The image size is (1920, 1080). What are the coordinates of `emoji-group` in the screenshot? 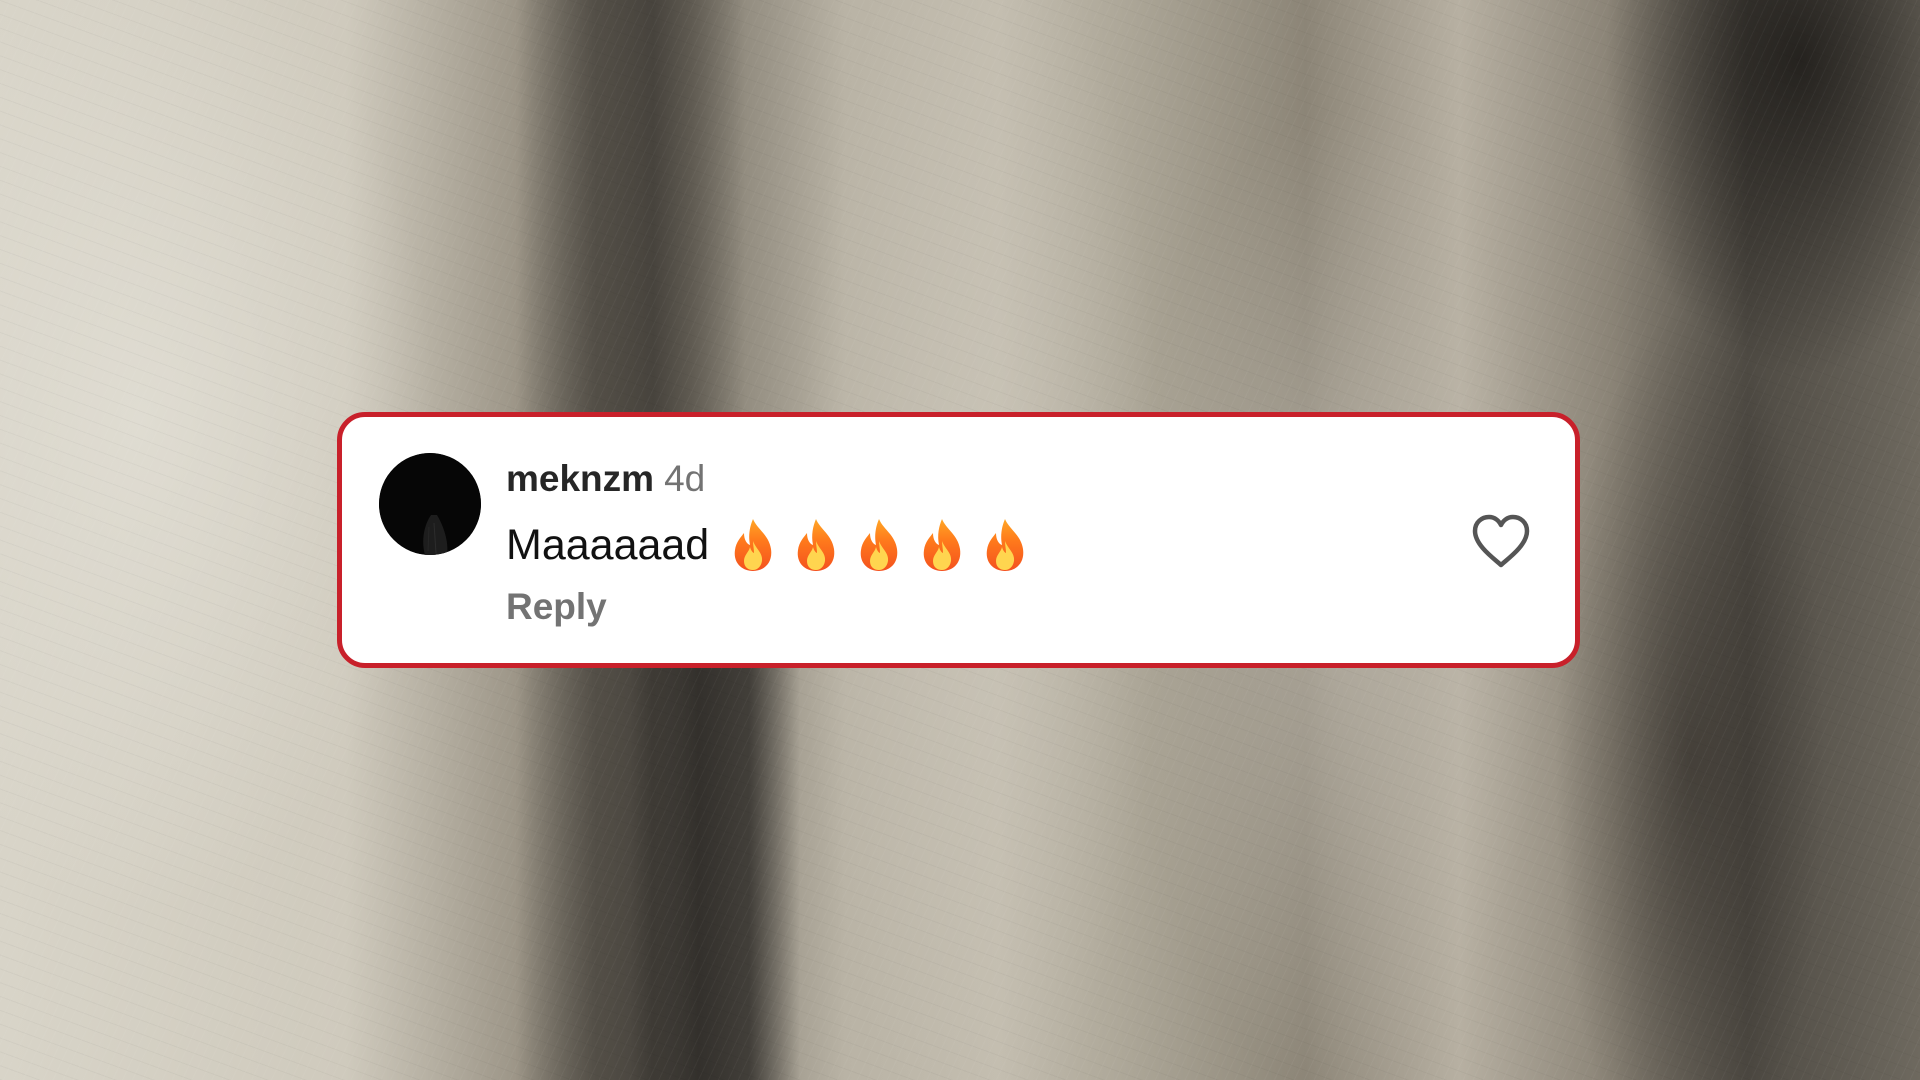 It's located at (879, 545).